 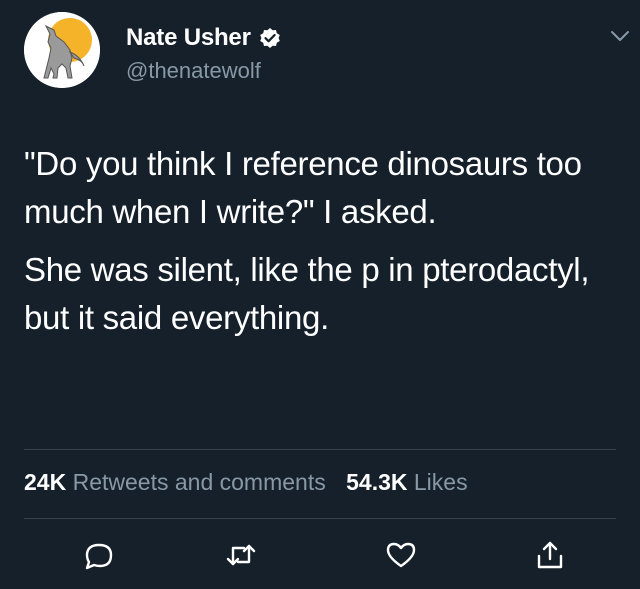 I want to click on retweets-count: 24K, so click(x=45, y=482).